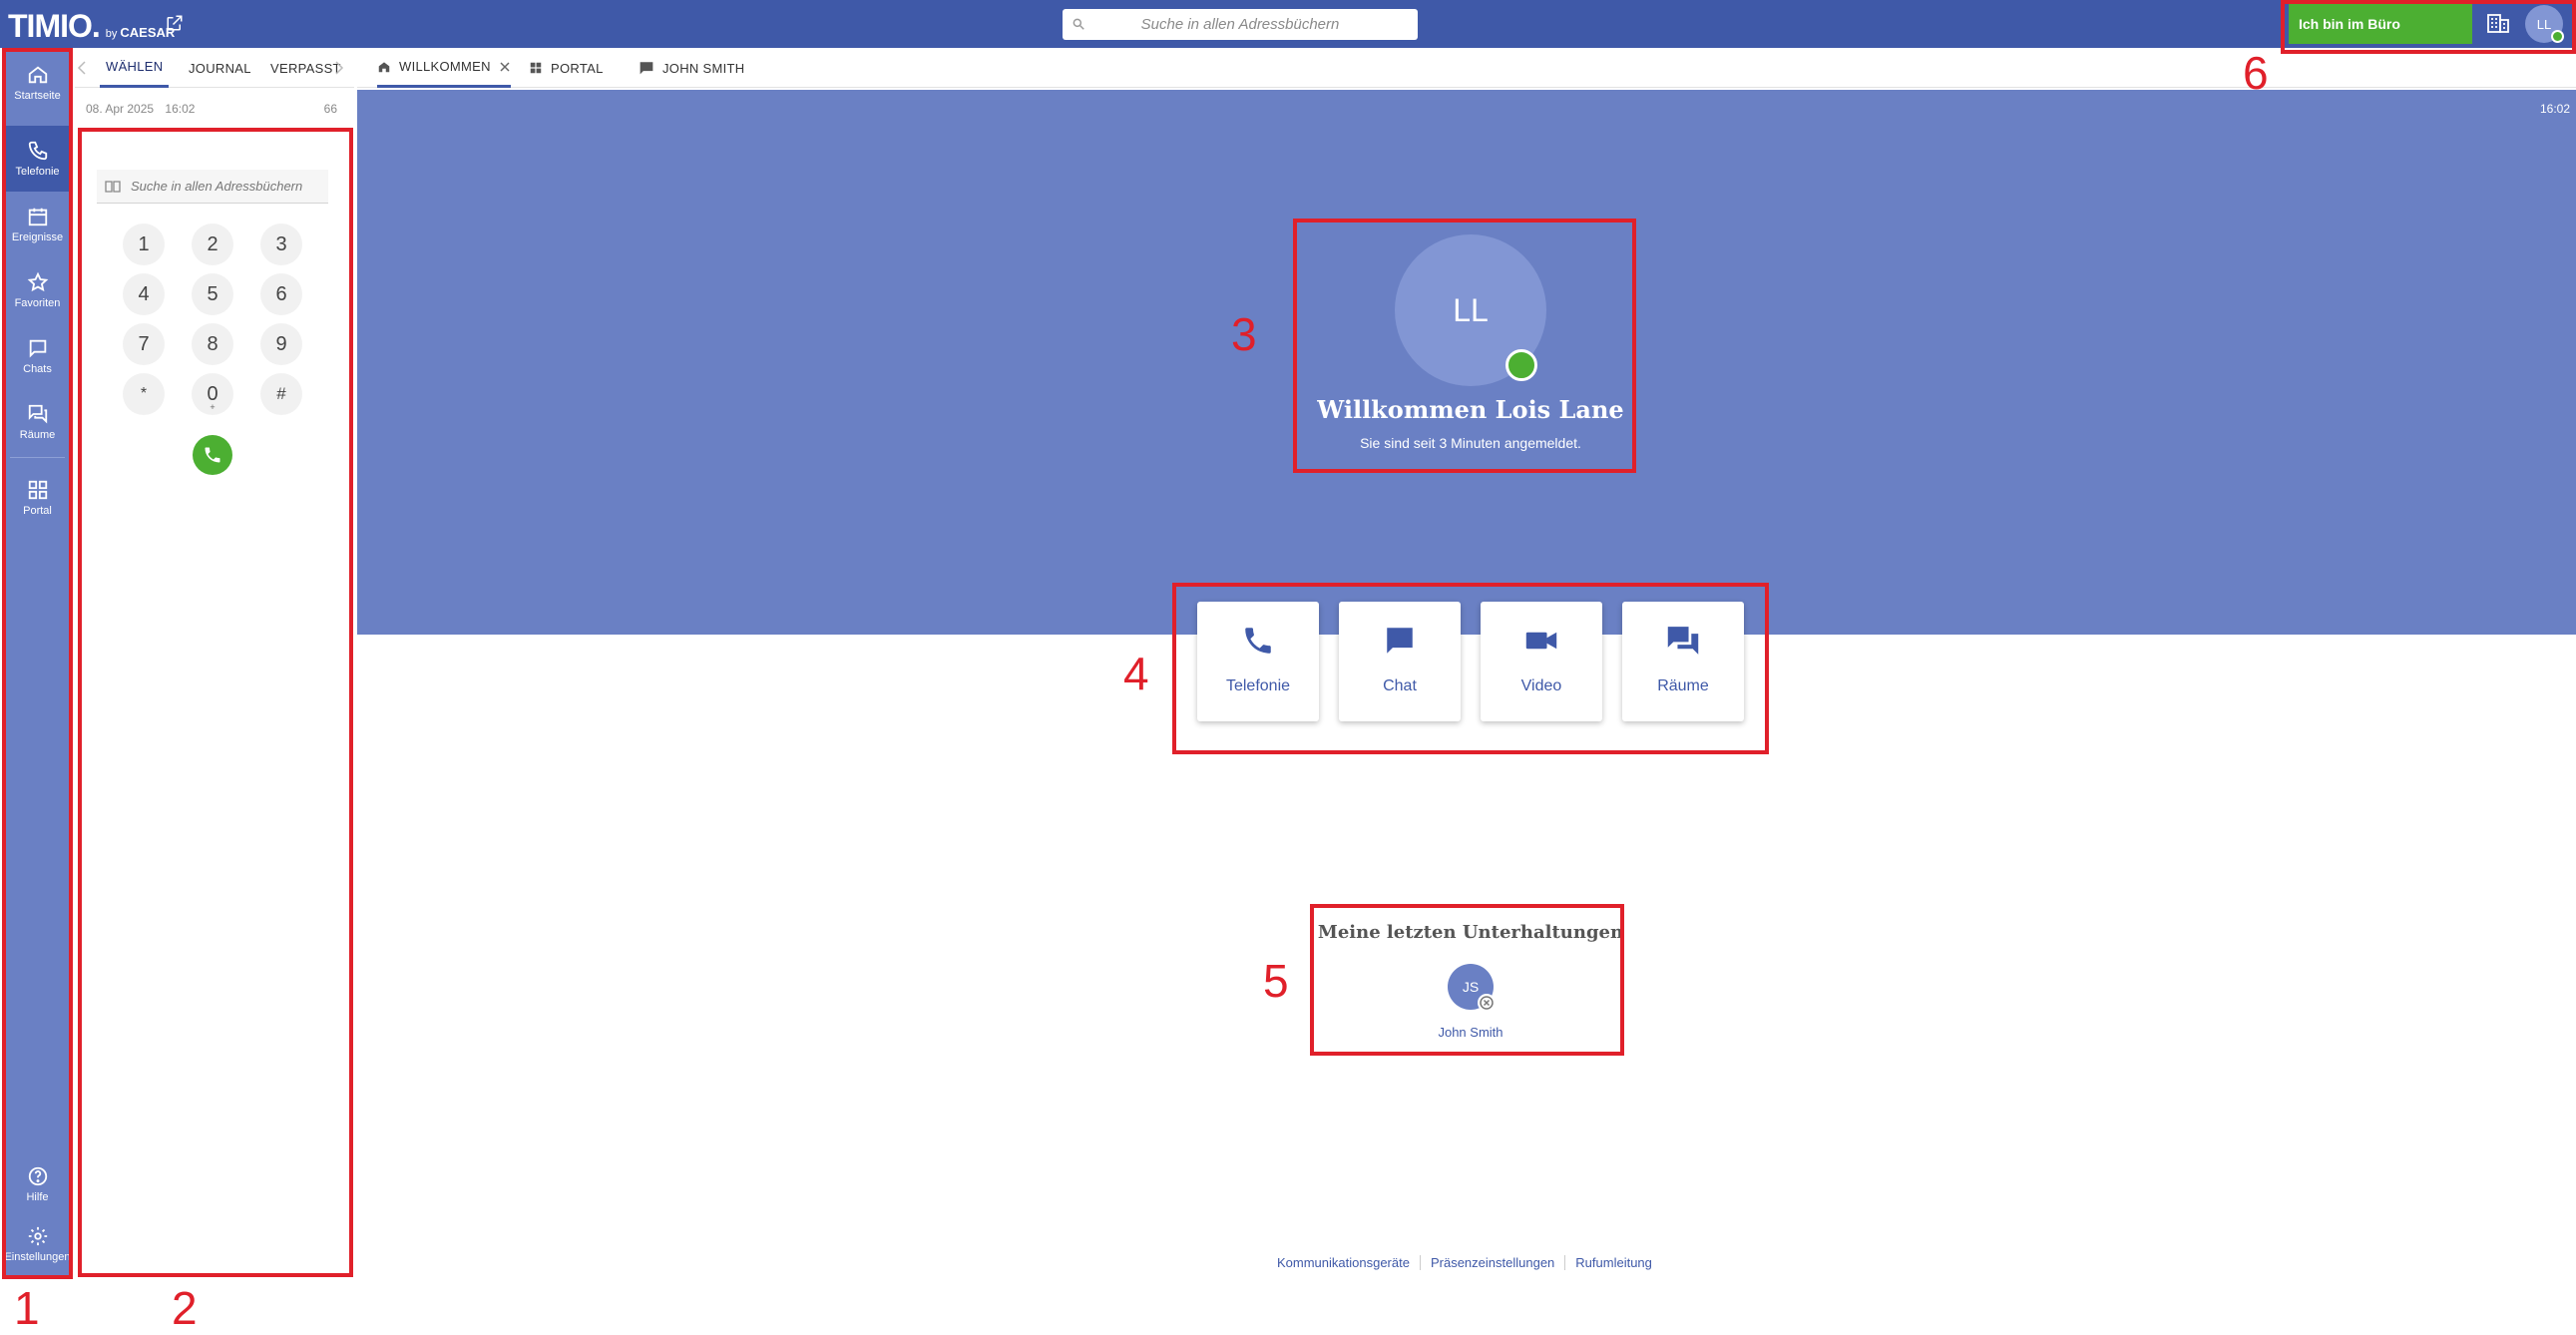 The width and height of the screenshot is (2576, 1335). What do you see at coordinates (1613, 1262) in the screenshot?
I see `link-rufumleitung: Rufumleitung` at bounding box center [1613, 1262].